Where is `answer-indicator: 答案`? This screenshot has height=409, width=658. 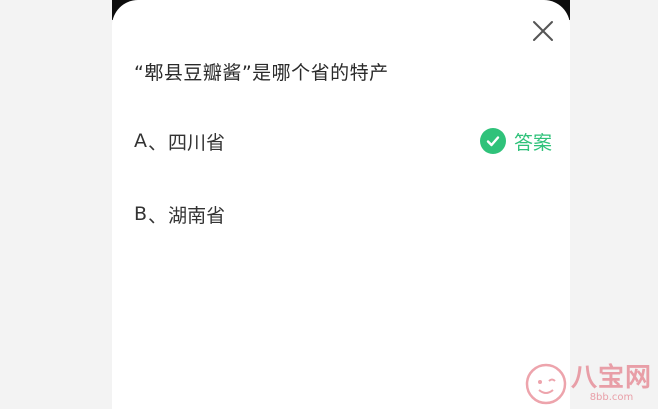 answer-indicator: 答案 is located at coordinates (515, 141).